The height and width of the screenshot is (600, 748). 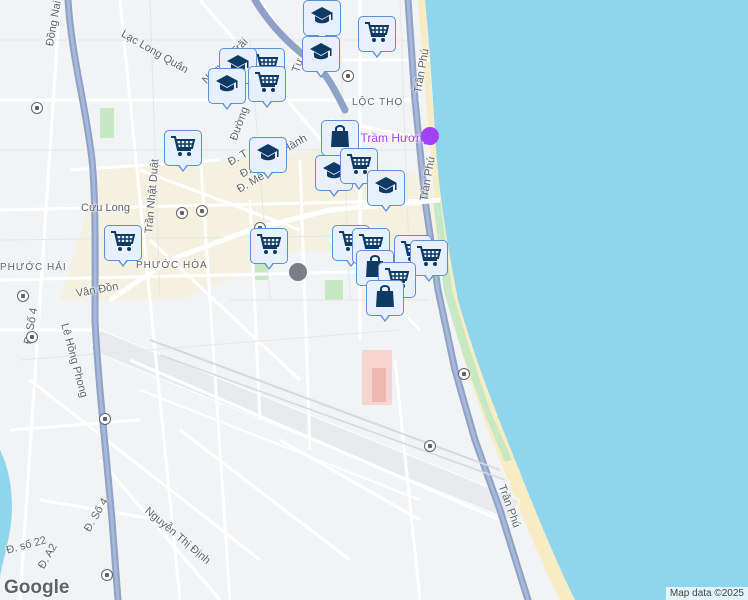 What do you see at coordinates (33, 267) in the screenshot?
I see `label-phuoc-hai: PHƯỚC HẢI` at bounding box center [33, 267].